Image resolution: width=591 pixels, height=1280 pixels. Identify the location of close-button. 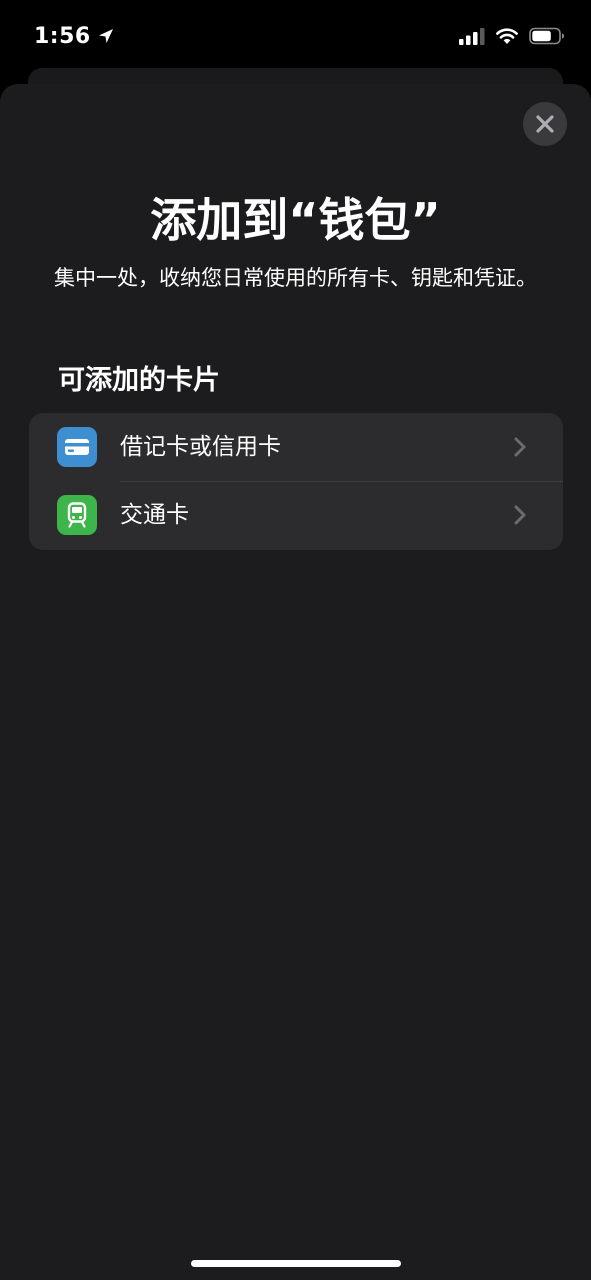
(545, 124).